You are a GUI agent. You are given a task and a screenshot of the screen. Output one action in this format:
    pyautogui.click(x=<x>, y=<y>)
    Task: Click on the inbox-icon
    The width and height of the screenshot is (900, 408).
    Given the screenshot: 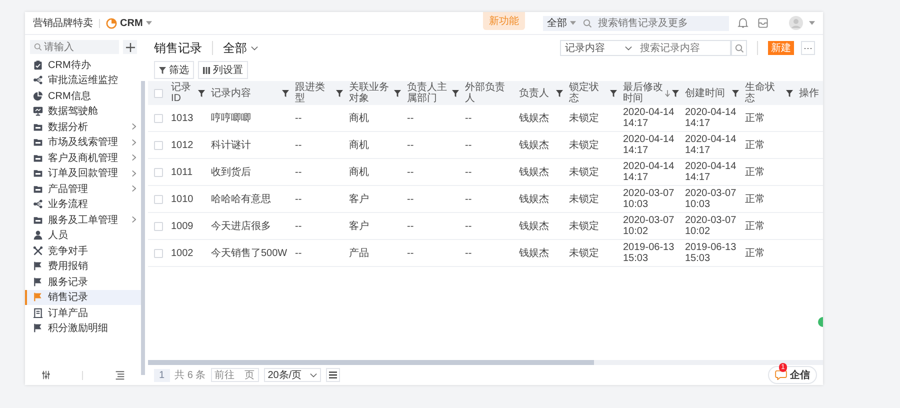 What is the action you would take?
    pyautogui.click(x=763, y=23)
    